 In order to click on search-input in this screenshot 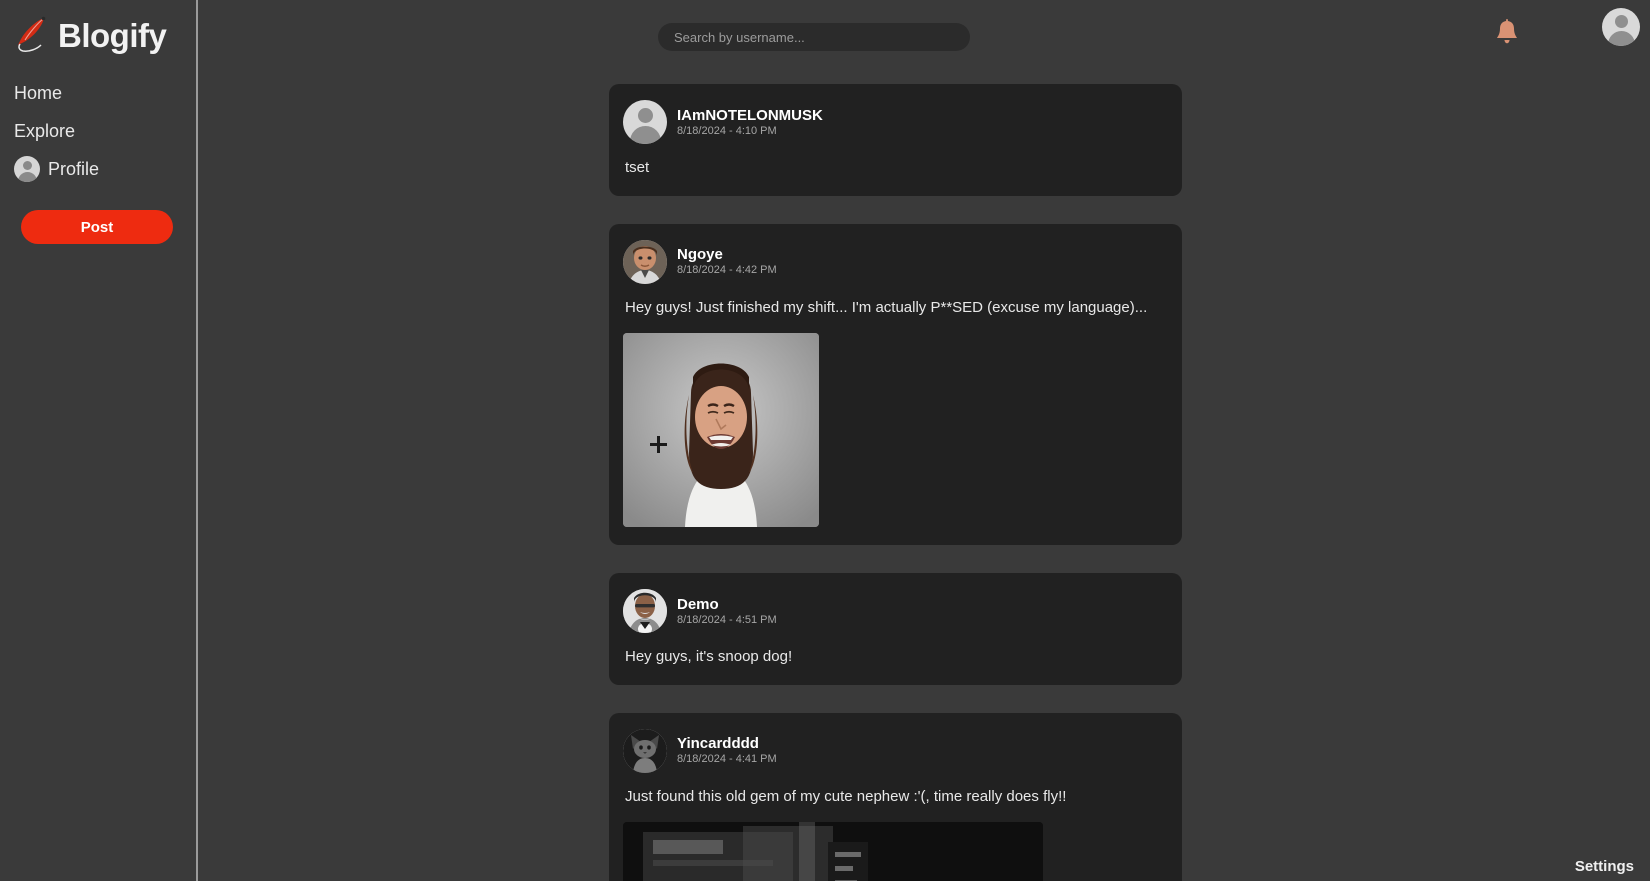, I will do `click(814, 37)`.